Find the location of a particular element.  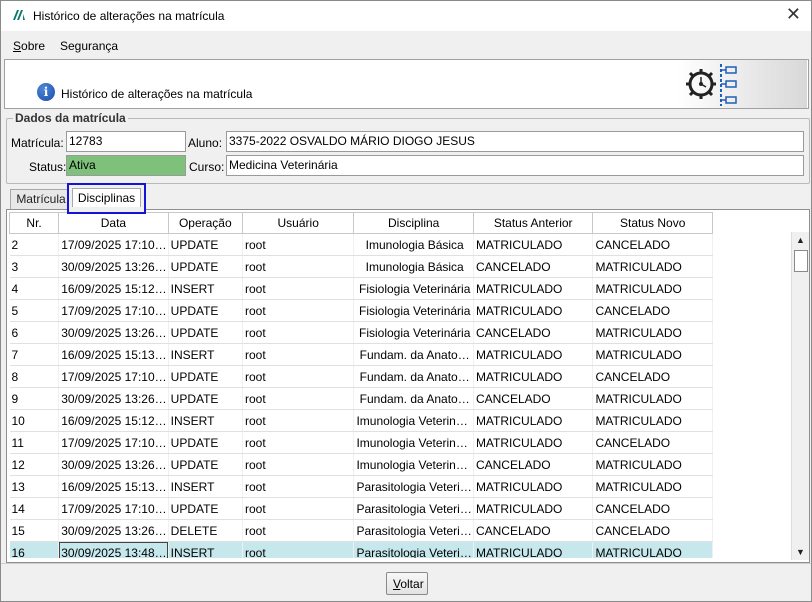

cell-nr: 16 is located at coordinates (34, 549).